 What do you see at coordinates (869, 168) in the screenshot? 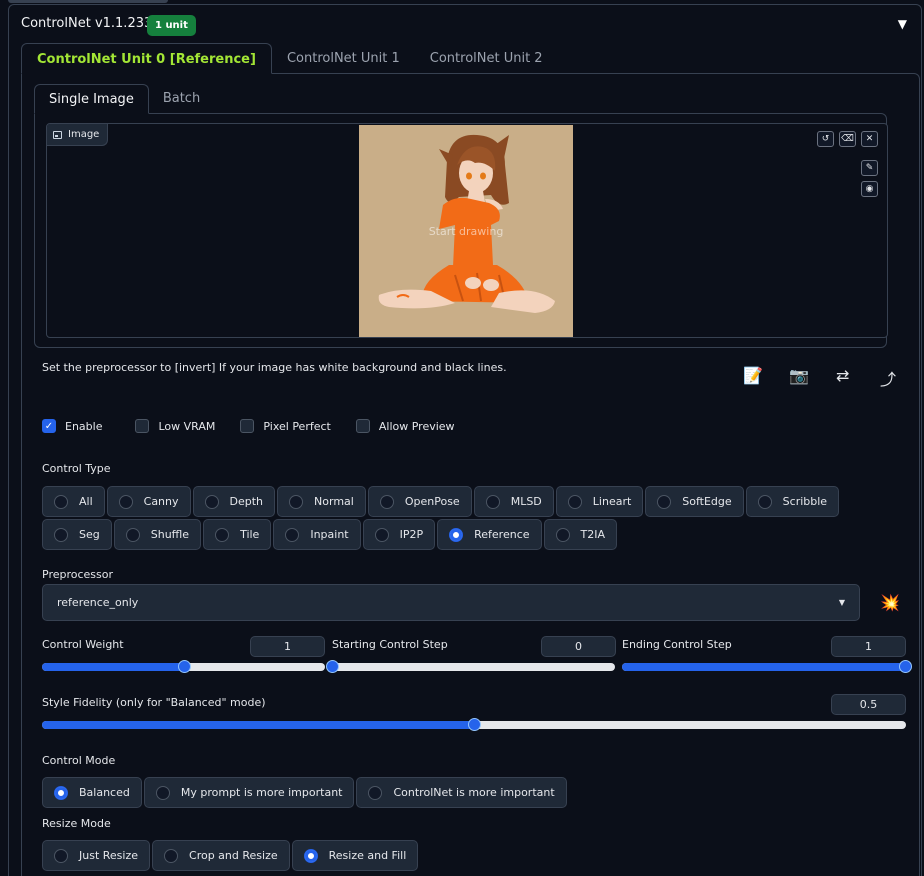
I see `brush-icon: ✎` at bounding box center [869, 168].